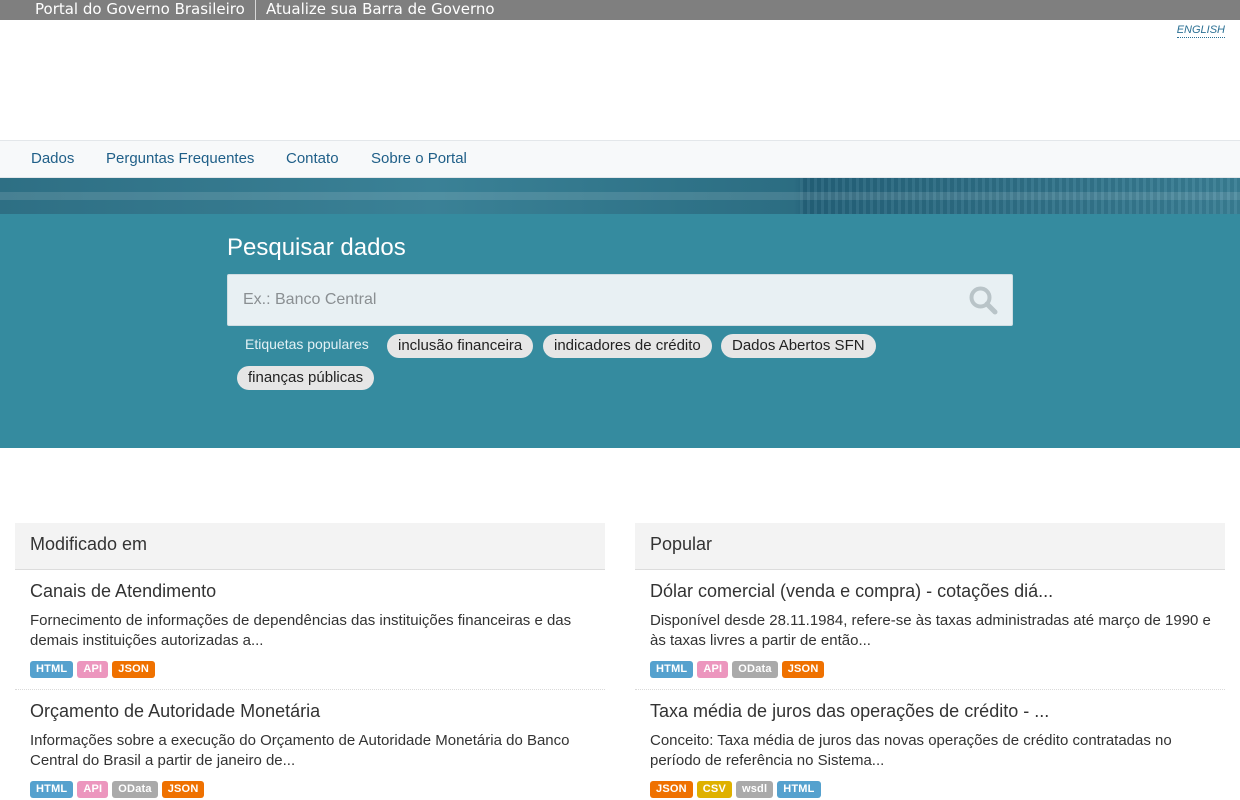 The width and height of the screenshot is (1240, 800). I want to click on dataset-title: Orçamento de Autoridade Monetária, so click(175, 711).